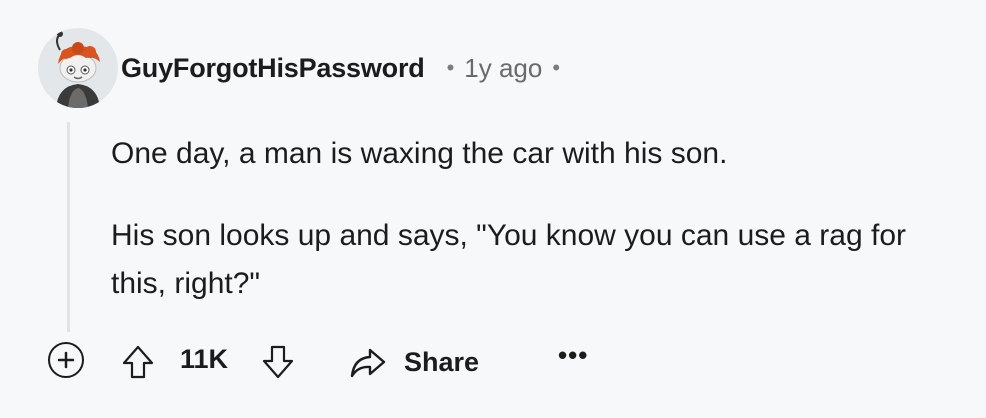  I want to click on upvote-button, so click(138, 362).